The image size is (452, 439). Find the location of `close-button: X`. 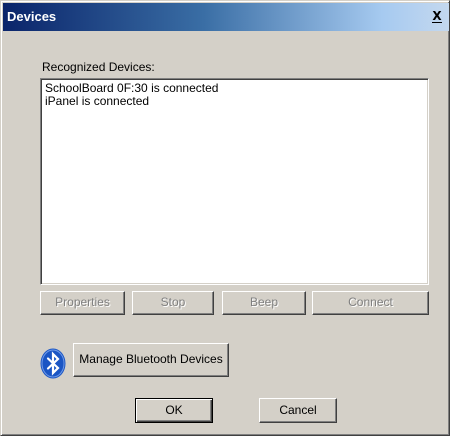

close-button: X is located at coordinates (437, 16).